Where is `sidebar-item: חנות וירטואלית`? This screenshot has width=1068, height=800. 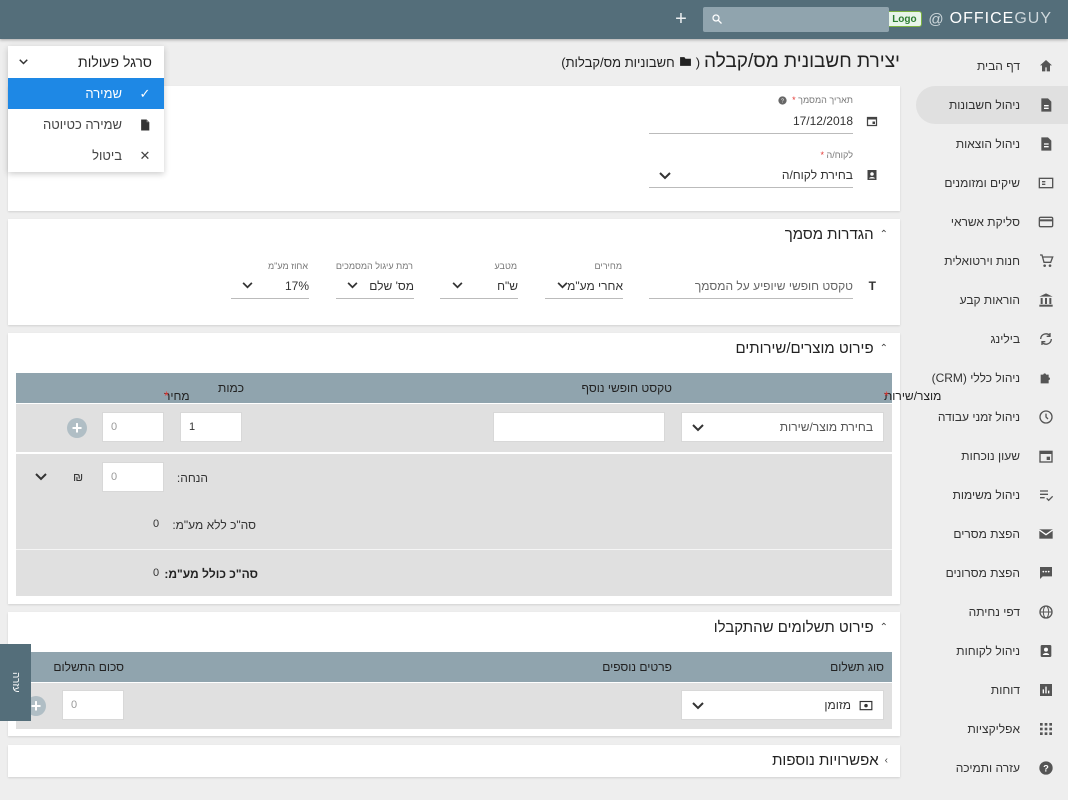 sidebar-item: חנות וירטואלית is located at coordinates (992, 261).